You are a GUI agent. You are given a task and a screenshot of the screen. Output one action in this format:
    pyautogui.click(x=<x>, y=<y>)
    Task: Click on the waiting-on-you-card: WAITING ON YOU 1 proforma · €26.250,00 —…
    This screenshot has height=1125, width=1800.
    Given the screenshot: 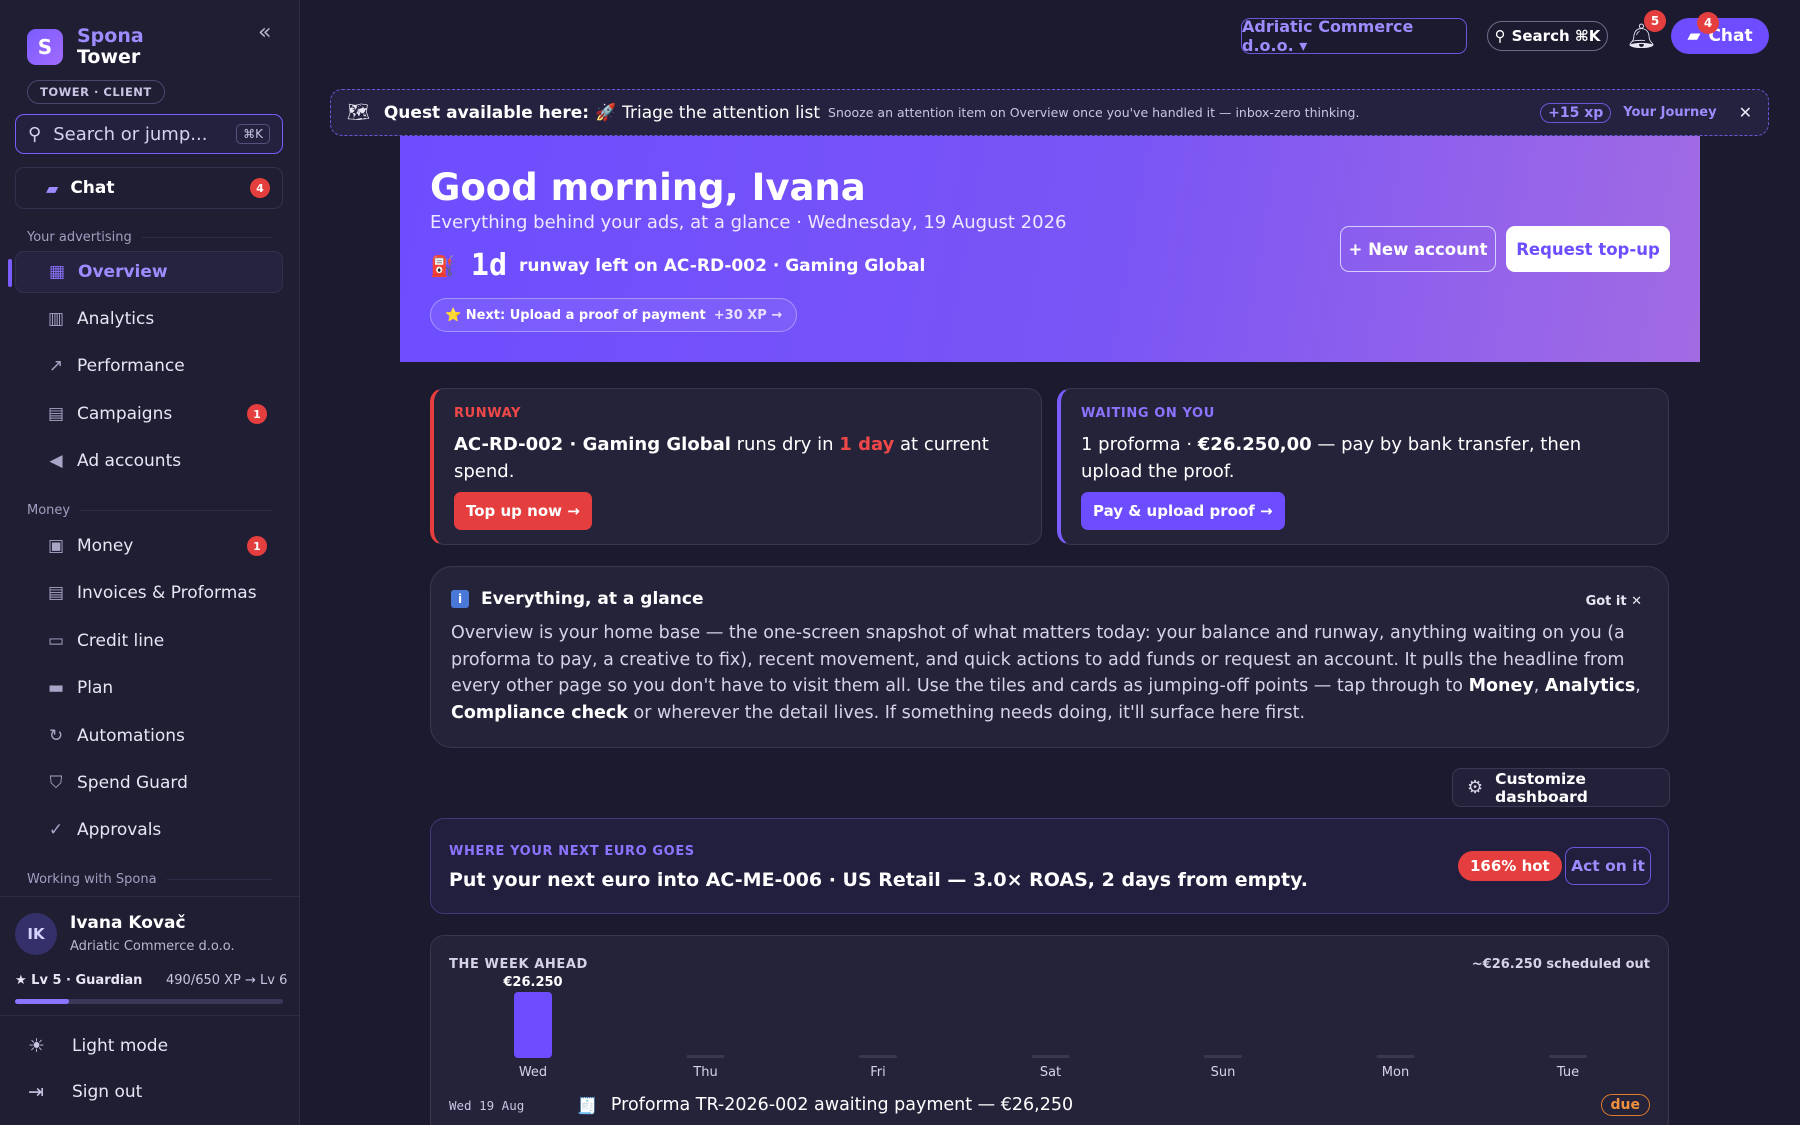 What is the action you would take?
    pyautogui.click(x=1363, y=466)
    